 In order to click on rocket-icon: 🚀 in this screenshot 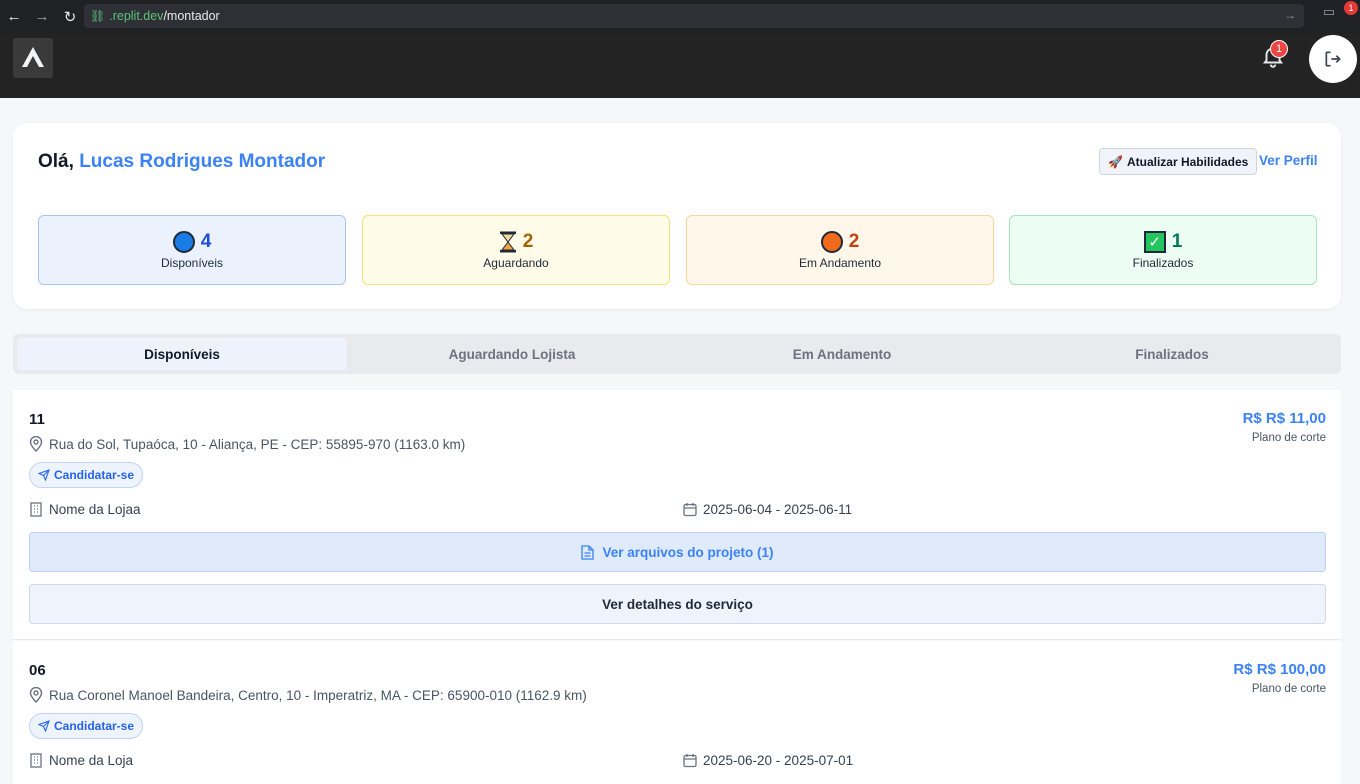, I will do `click(1115, 161)`.